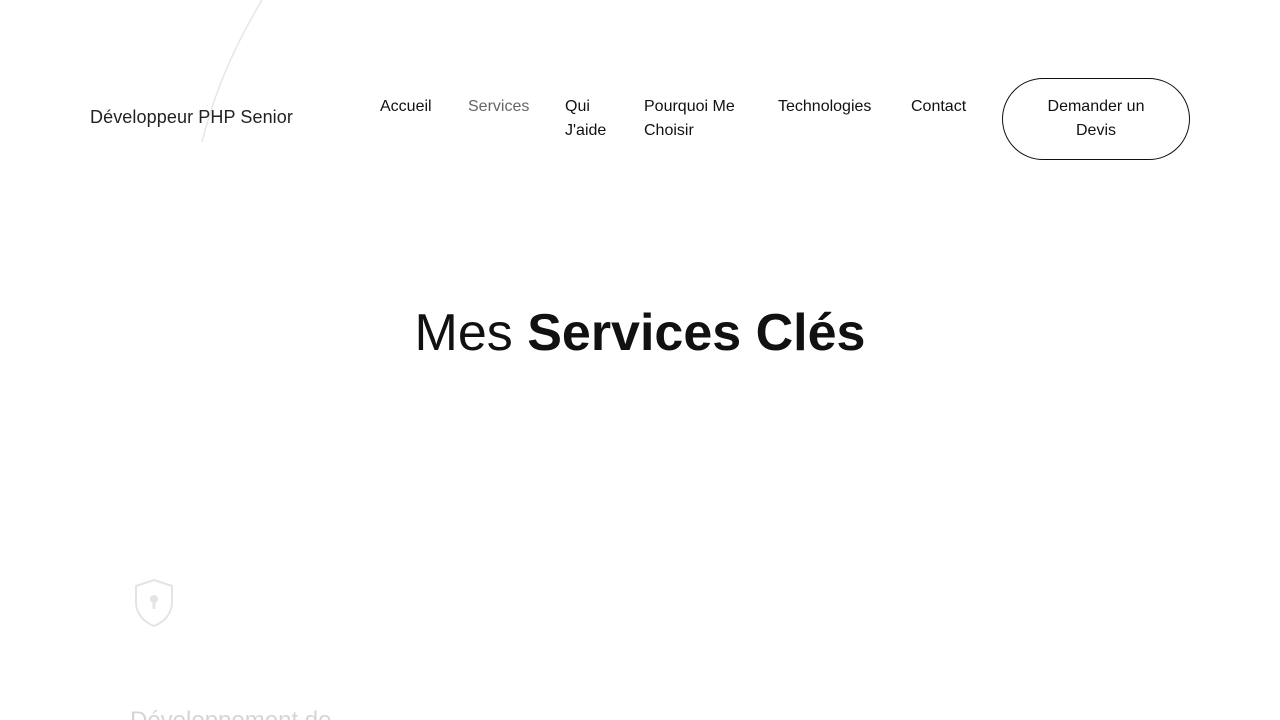  Describe the element at coordinates (463, 333) in the screenshot. I see `section-title-light: Mes` at that location.